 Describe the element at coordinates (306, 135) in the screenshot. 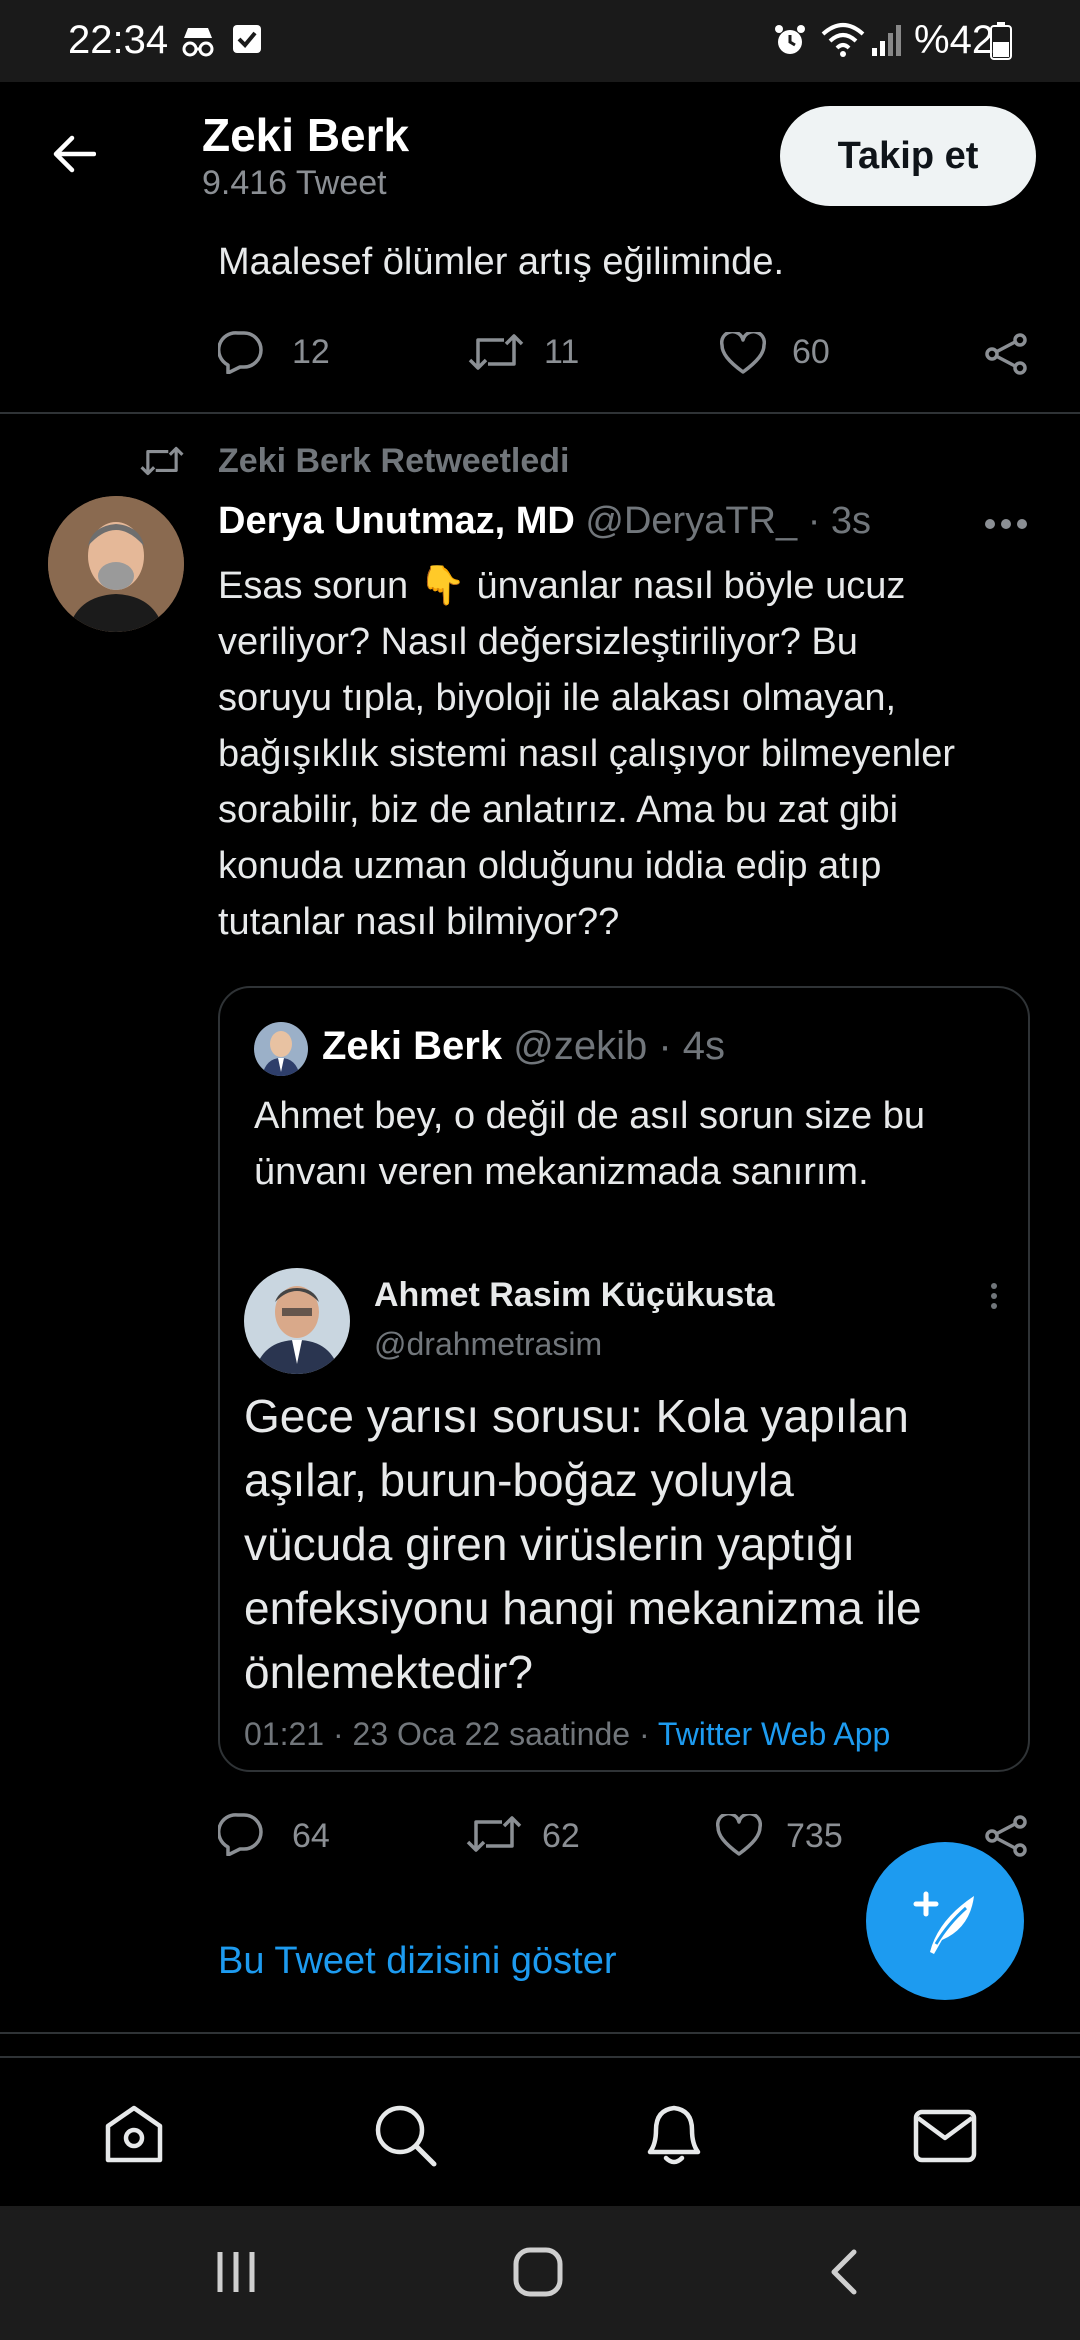

I see `profile-name: Zeki Berk` at that location.